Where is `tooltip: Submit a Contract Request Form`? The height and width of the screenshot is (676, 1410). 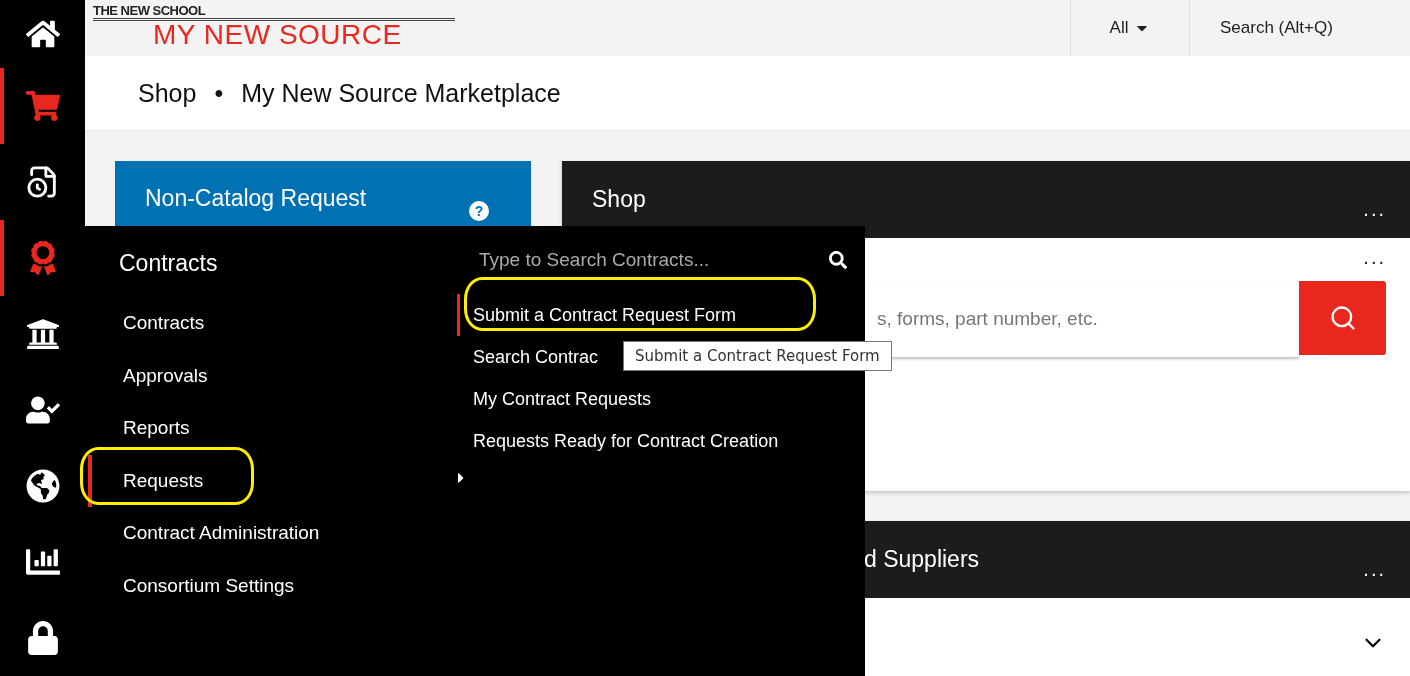 tooltip: Submit a Contract Request Form is located at coordinates (757, 356).